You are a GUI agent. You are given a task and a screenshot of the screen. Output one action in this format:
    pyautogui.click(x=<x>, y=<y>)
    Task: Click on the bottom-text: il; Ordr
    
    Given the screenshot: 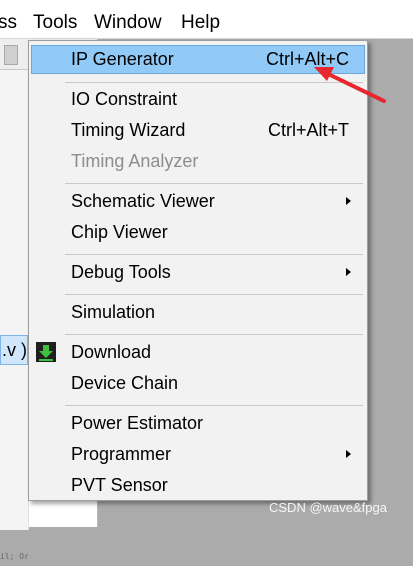 What is the action you would take?
    pyautogui.click(x=14, y=556)
    